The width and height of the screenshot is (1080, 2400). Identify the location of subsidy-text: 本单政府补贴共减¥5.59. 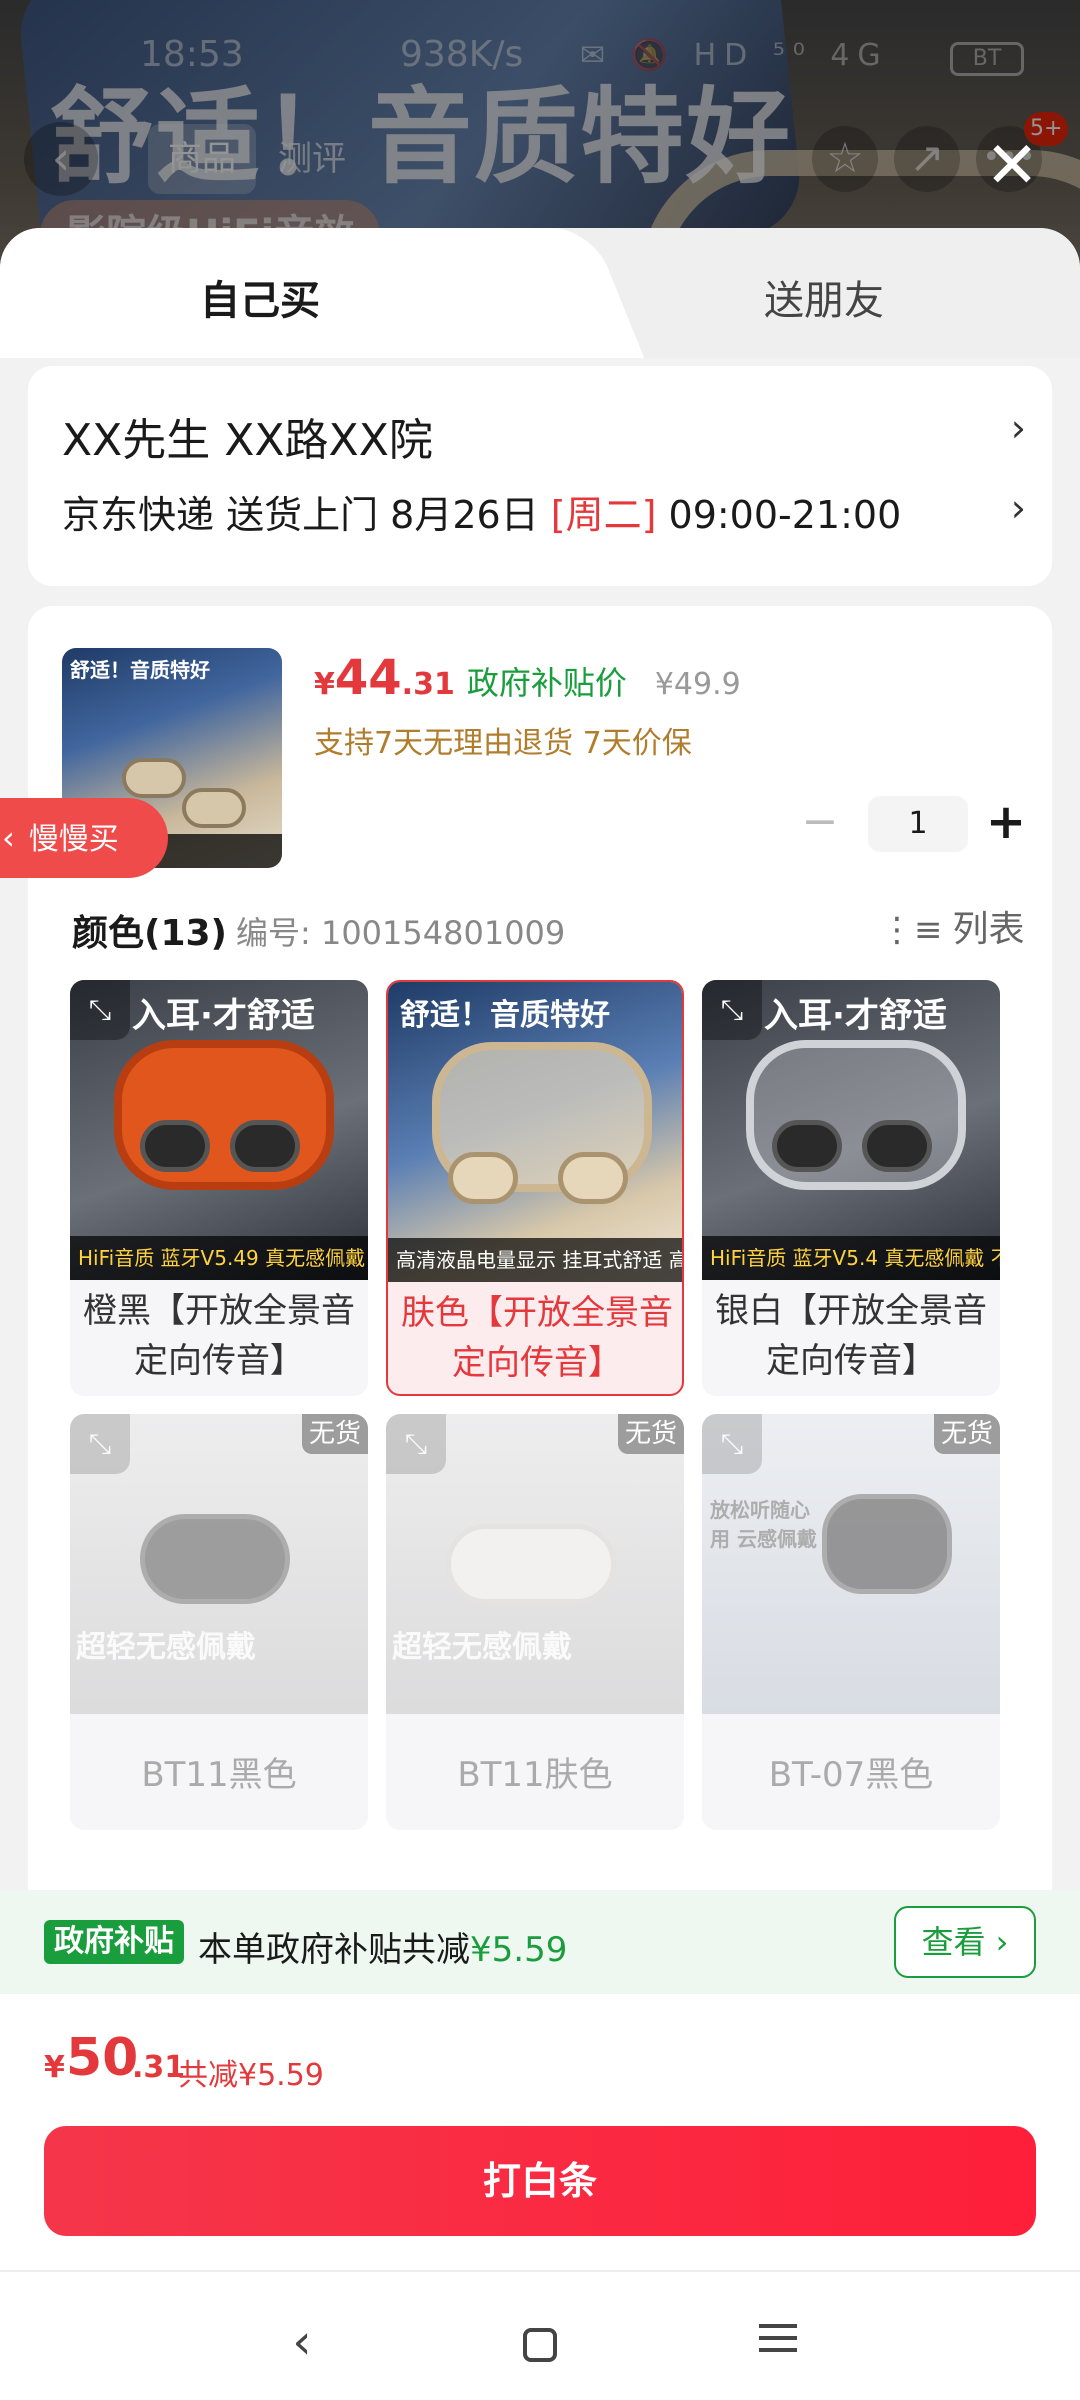
(382, 1946).